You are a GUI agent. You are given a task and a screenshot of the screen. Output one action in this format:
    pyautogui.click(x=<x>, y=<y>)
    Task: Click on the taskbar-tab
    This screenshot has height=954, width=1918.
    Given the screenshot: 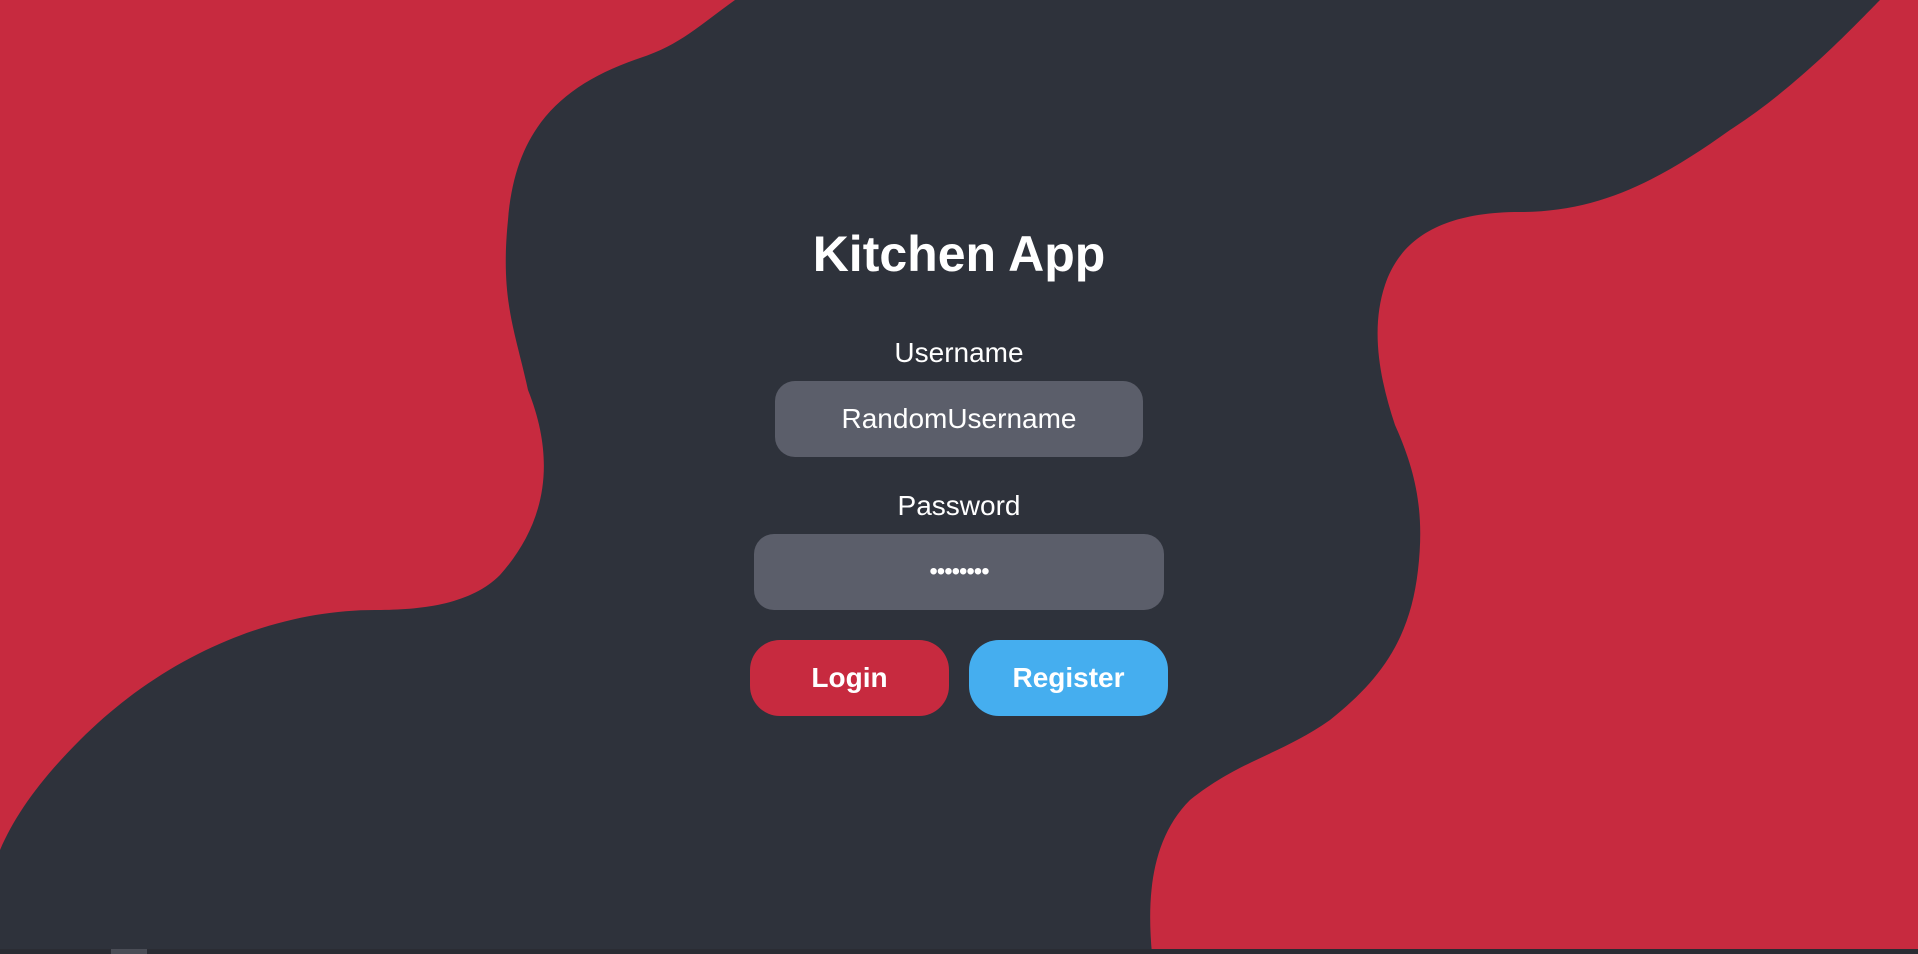 What is the action you would take?
    pyautogui.click(x=129, y=951)
    